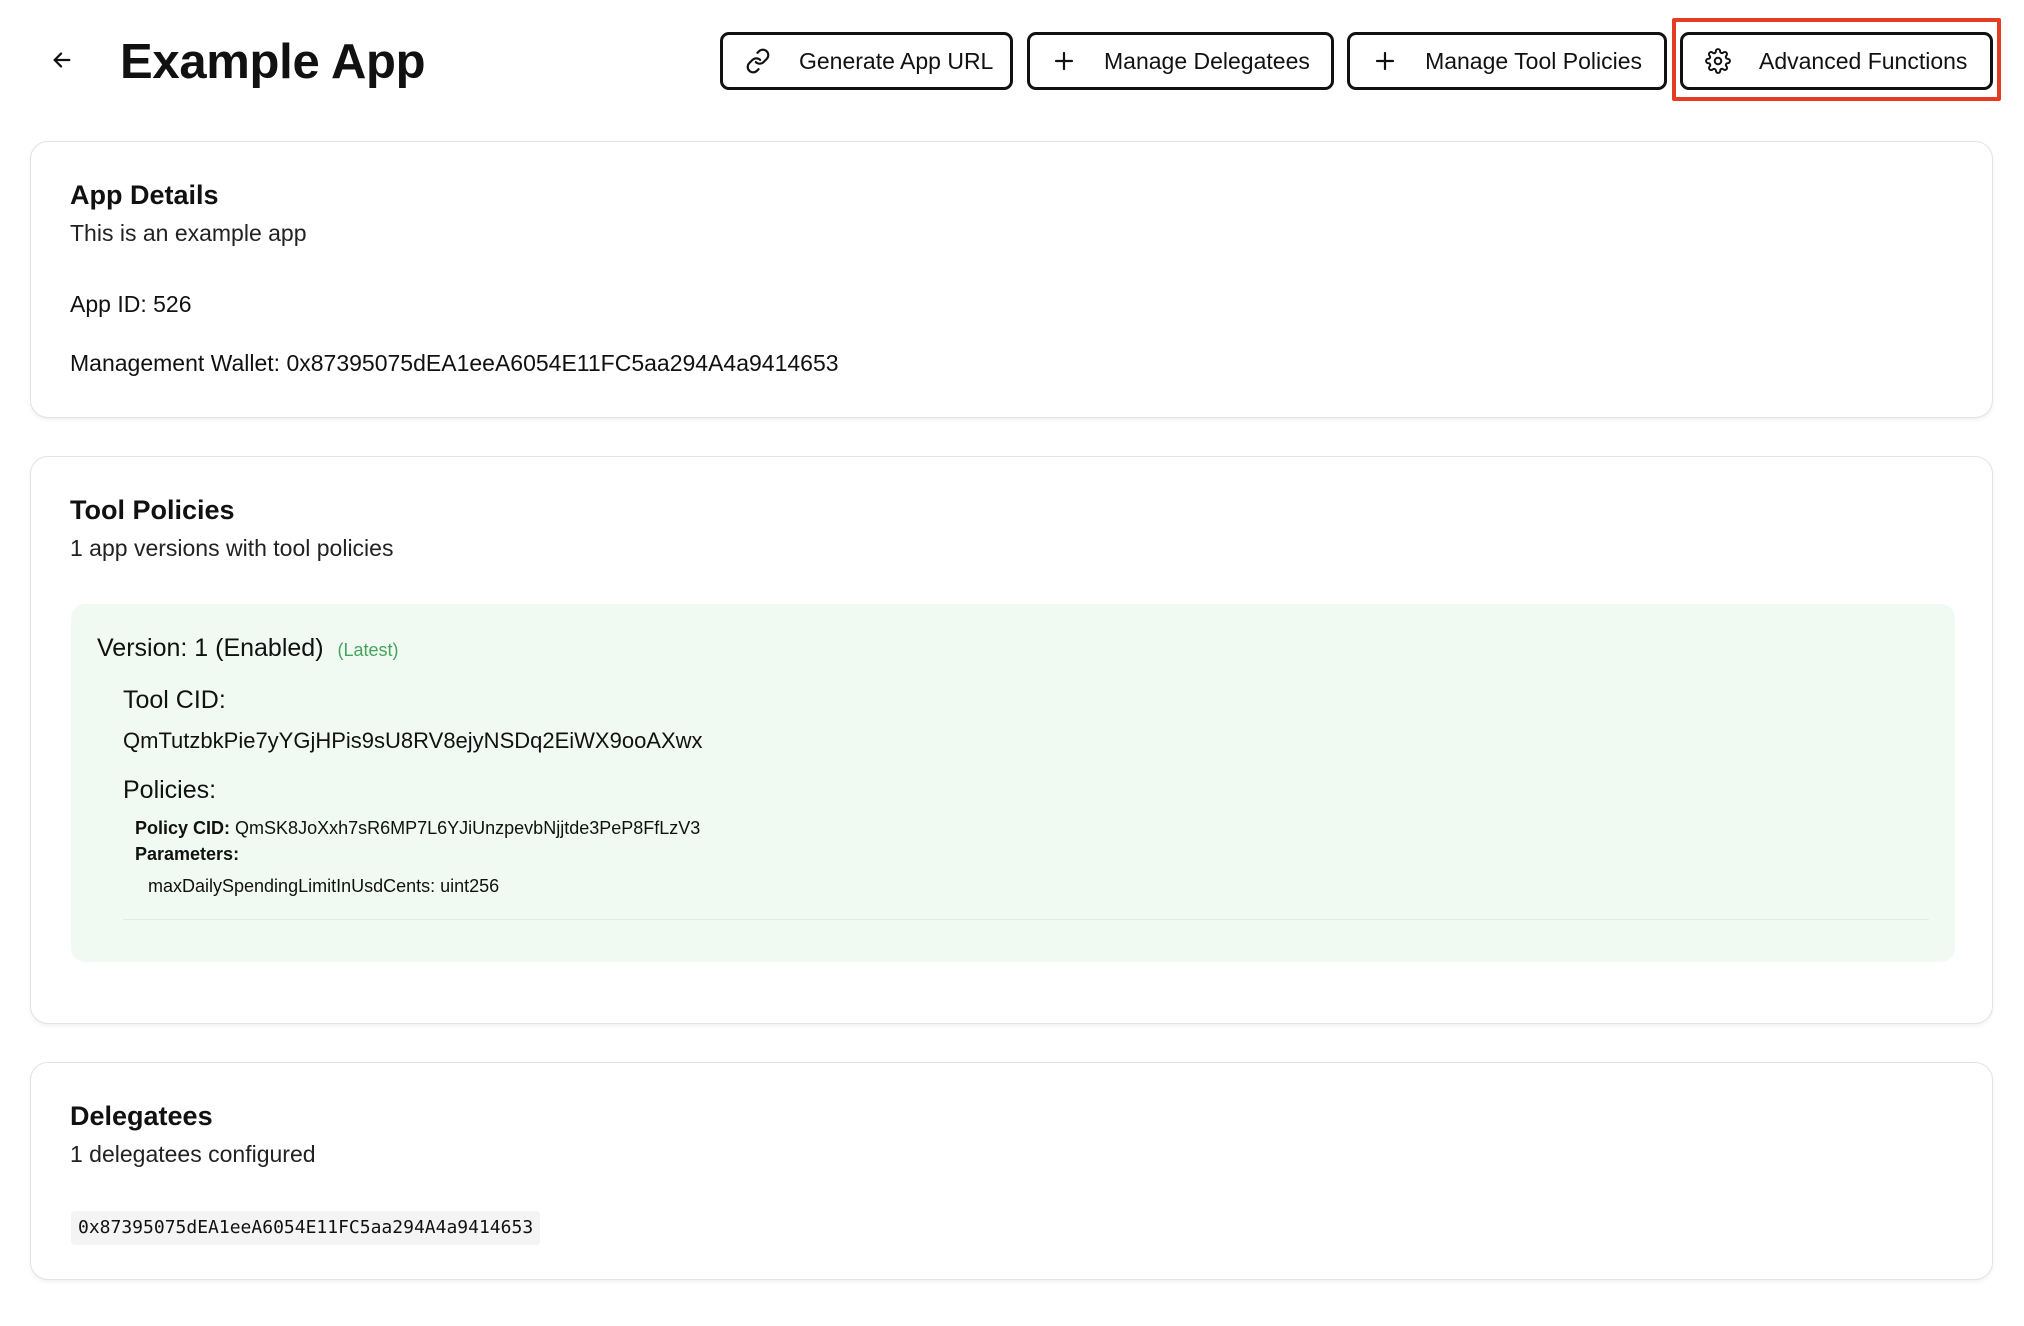 The image size is (2024, 1326). Describe the element at coordinates (368, 650) in the screenshot. I see `latest-badge: (Latest)` at that location.